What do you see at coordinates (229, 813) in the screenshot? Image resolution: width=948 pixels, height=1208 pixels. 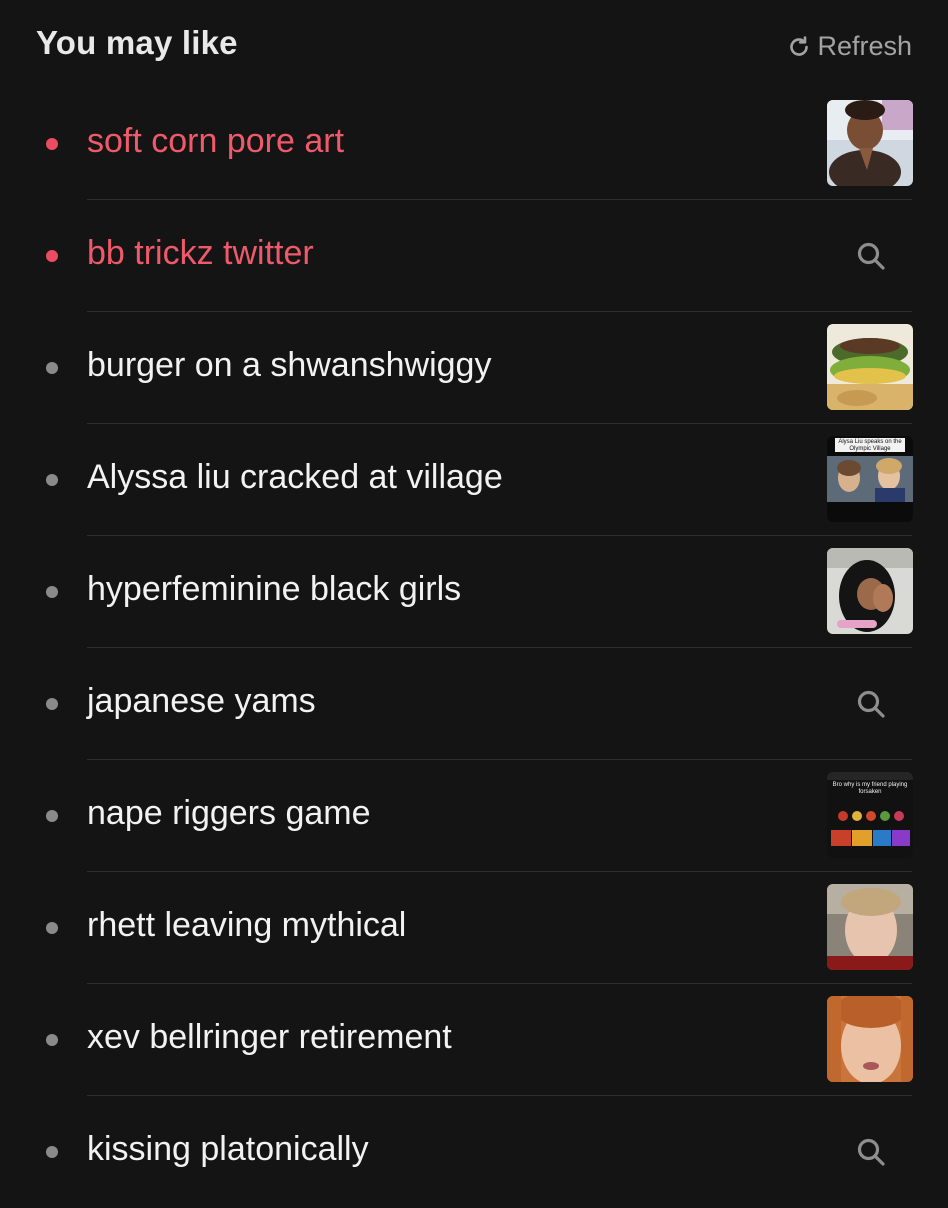 I see `suggestion-label: nape riggers game` at bounding box center [229, 813].